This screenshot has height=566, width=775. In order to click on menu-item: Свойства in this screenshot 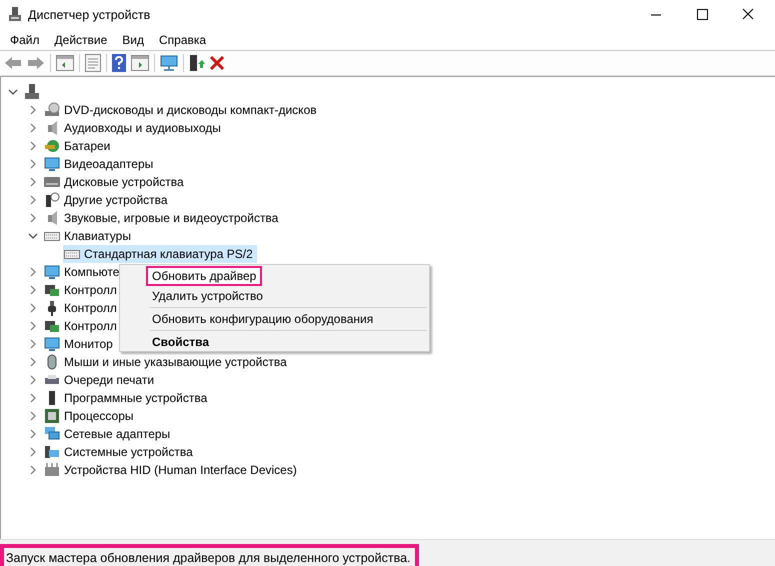, I will do `click(181, 342)`.